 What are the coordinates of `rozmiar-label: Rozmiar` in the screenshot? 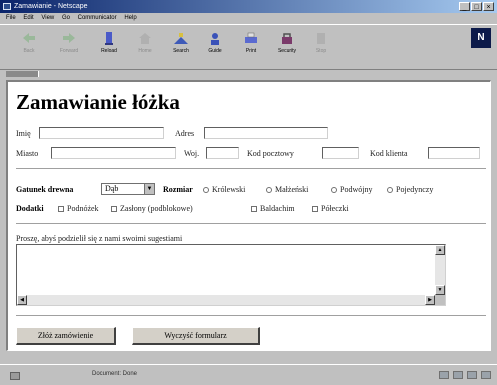 It's located at (178, 189).